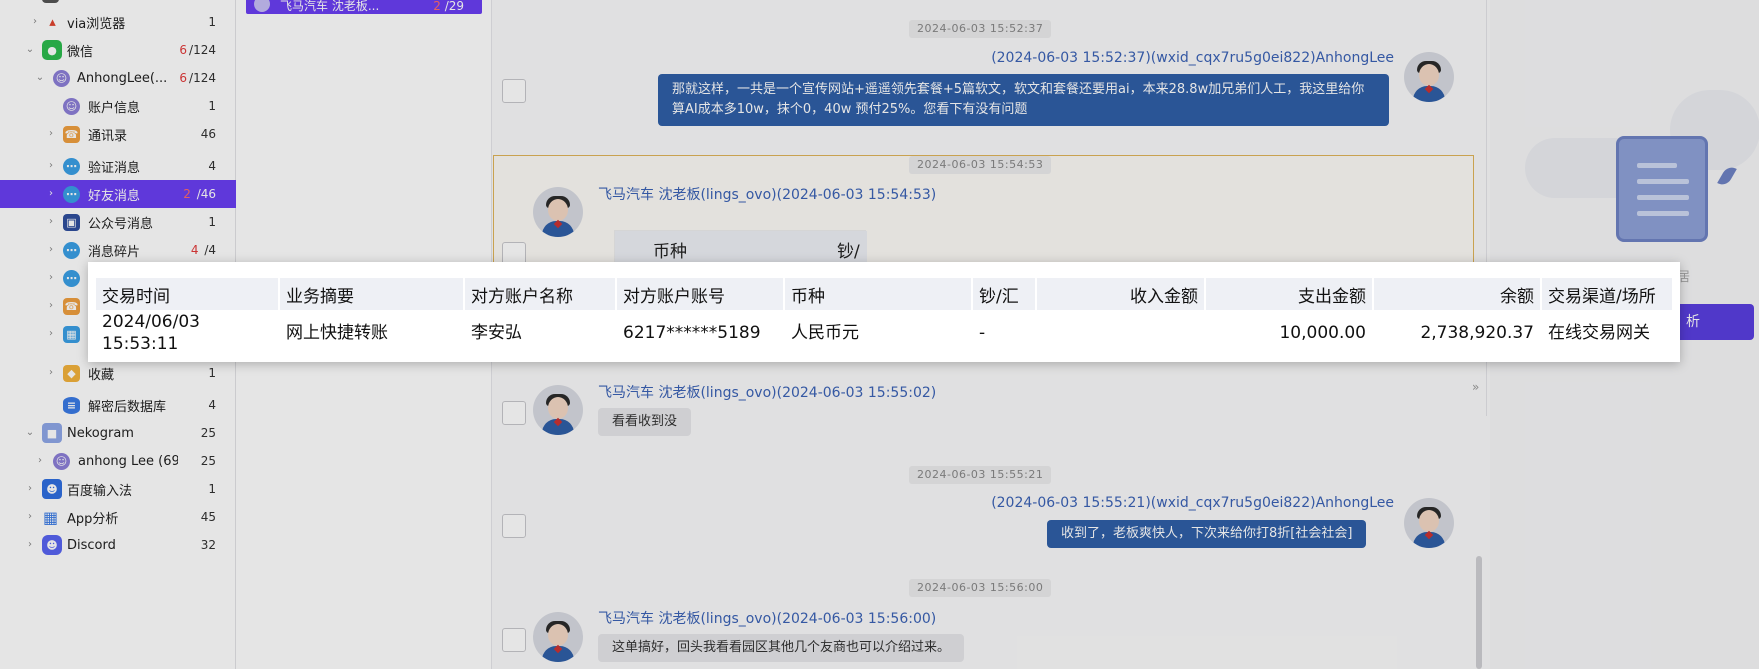  Describe the element at coordinates (372, 294) in the screenshot. I see `col-header-summary: 业务摘要` at that location.